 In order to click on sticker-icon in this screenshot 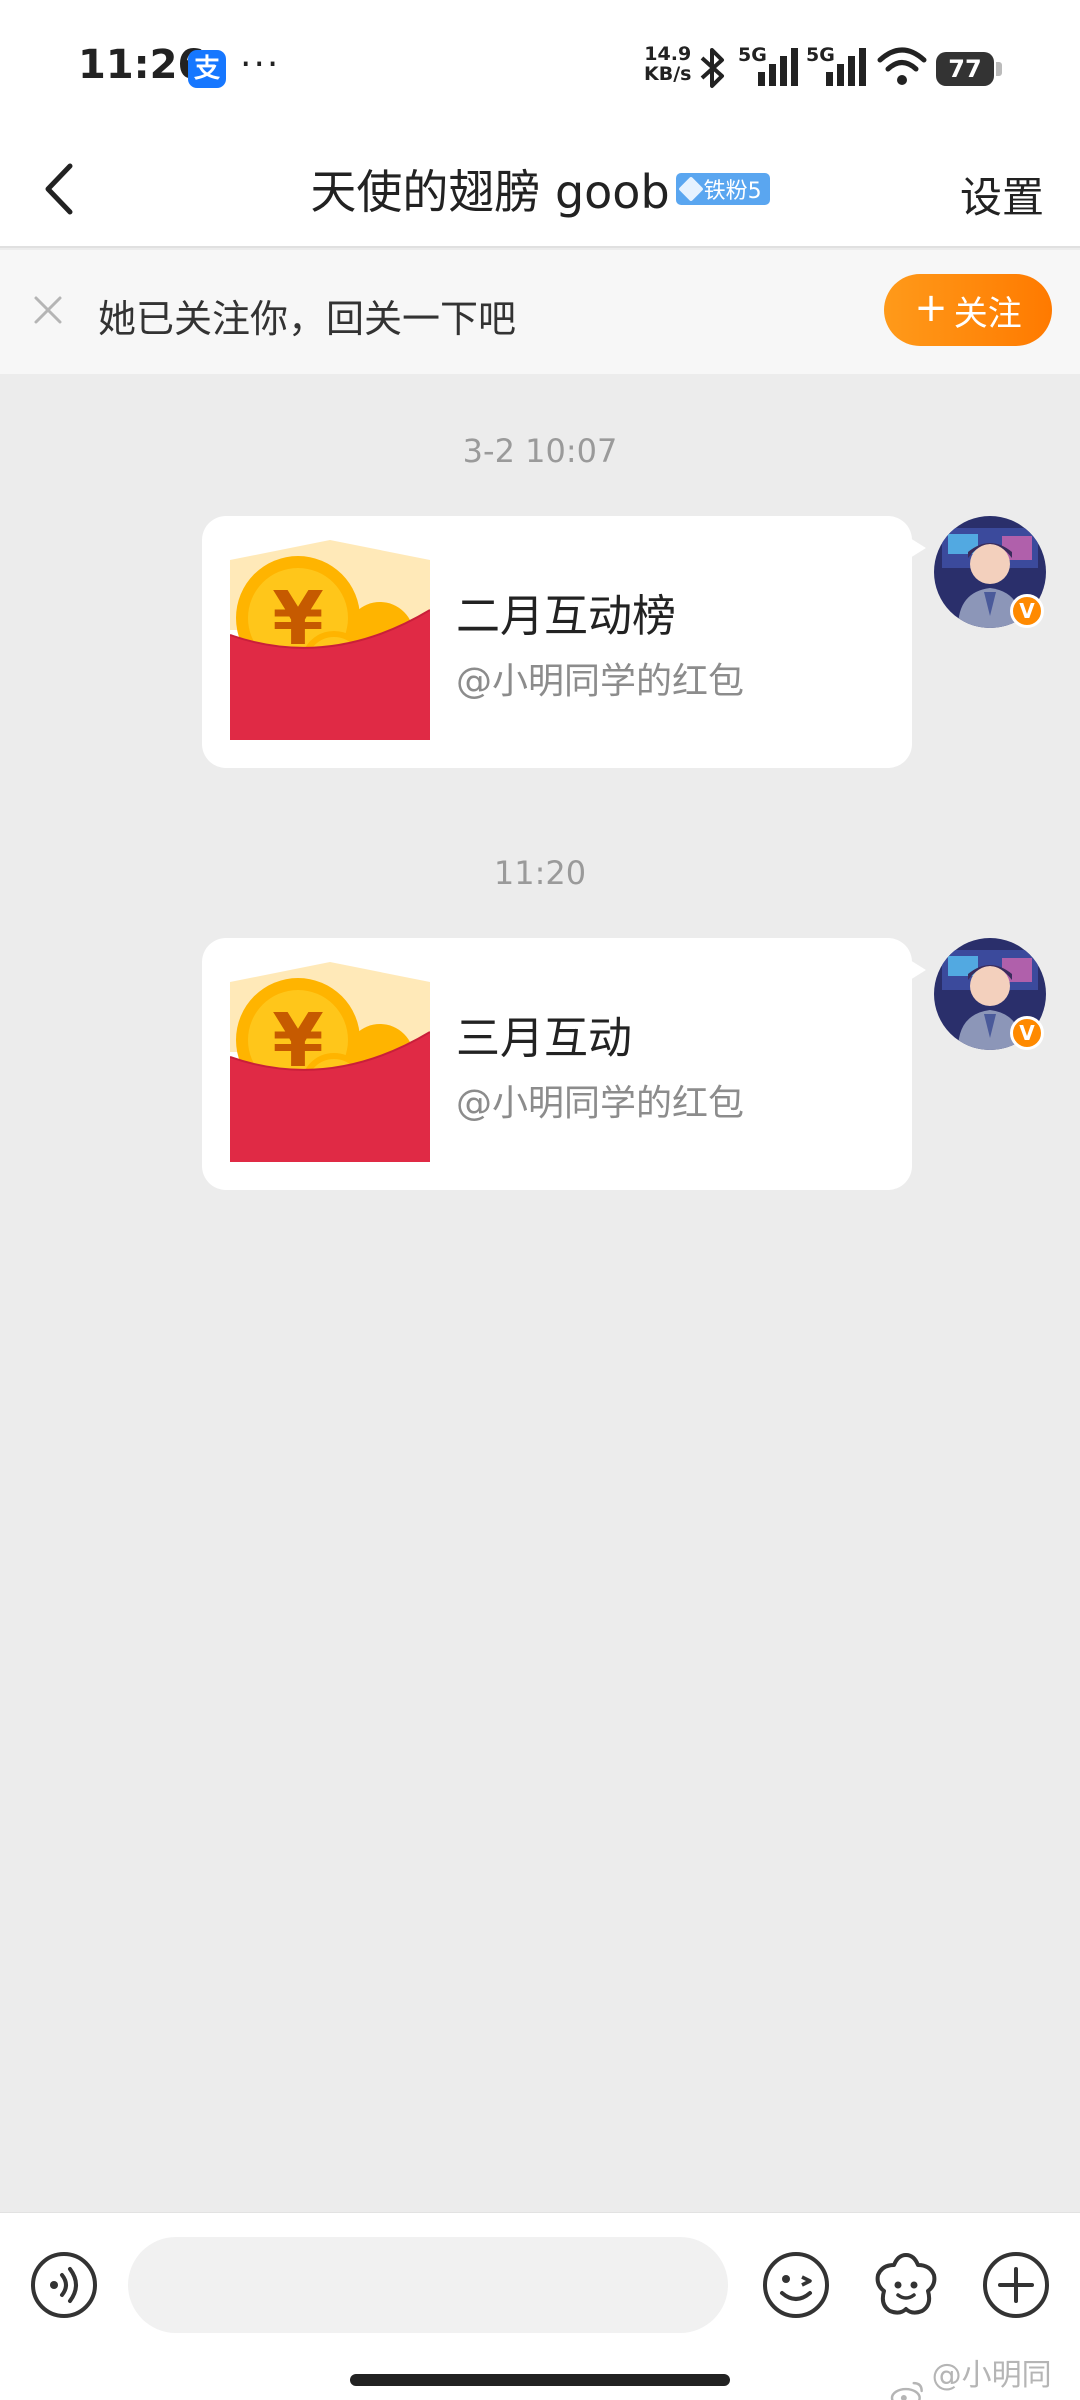, I will do `click(906, 2285)`.